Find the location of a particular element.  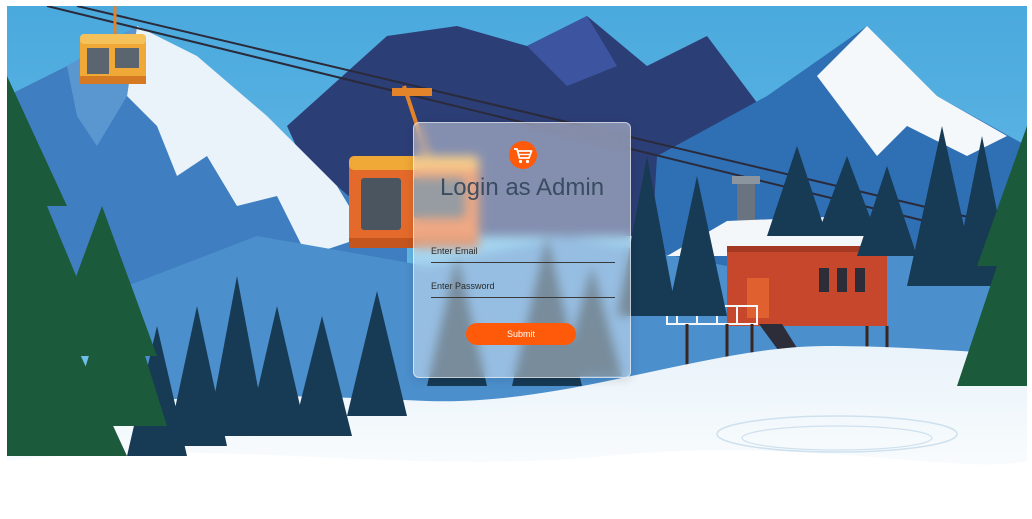

password-field-wrapper is located at coordinates (523, 287).